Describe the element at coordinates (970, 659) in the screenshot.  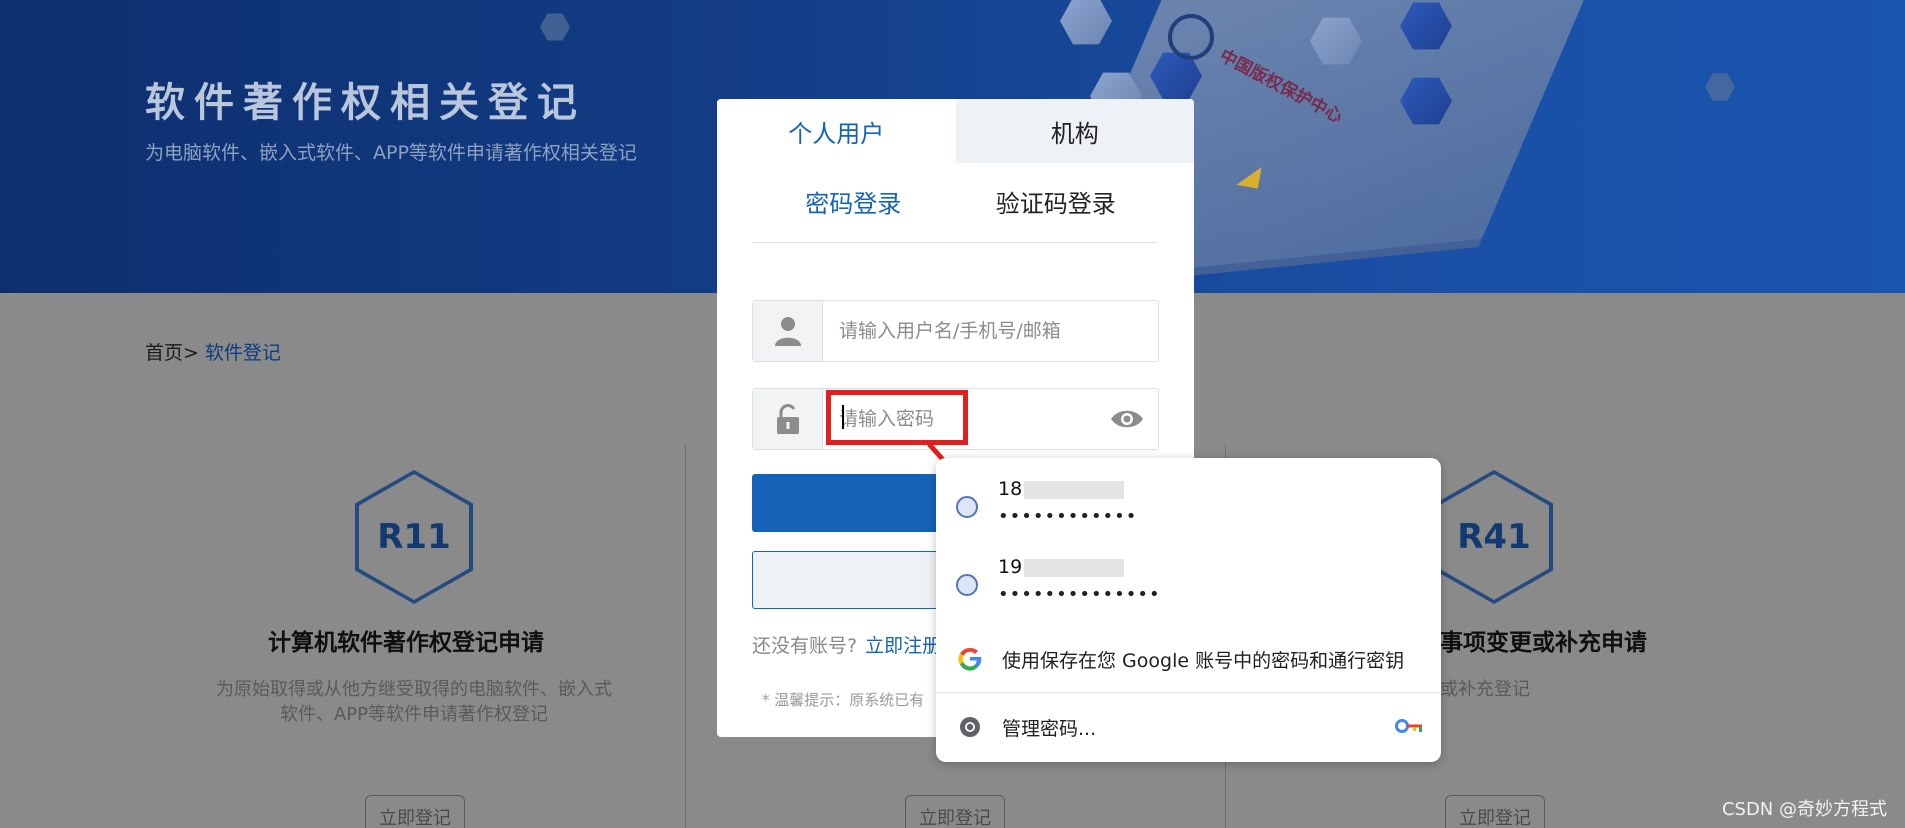
I see `google-icon` at that location.